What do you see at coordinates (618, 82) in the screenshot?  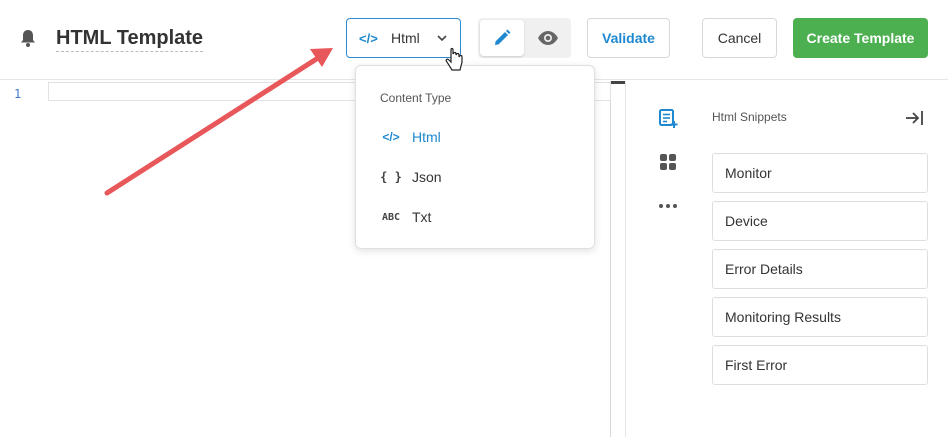 I see `editor-scrollbar` at bounding box center [618, 82].